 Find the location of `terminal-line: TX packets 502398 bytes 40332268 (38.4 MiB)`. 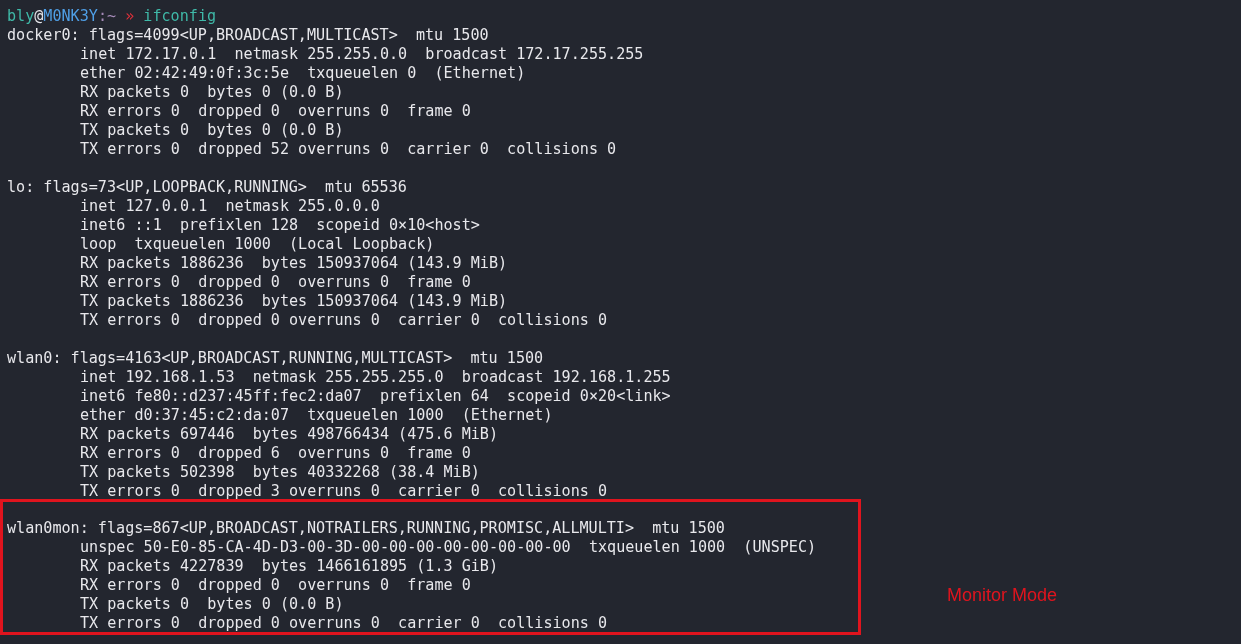

terminal-line: TX packets 502398 bytes 40332268 (38.4 MiB) is located at coordinates (279, 472).